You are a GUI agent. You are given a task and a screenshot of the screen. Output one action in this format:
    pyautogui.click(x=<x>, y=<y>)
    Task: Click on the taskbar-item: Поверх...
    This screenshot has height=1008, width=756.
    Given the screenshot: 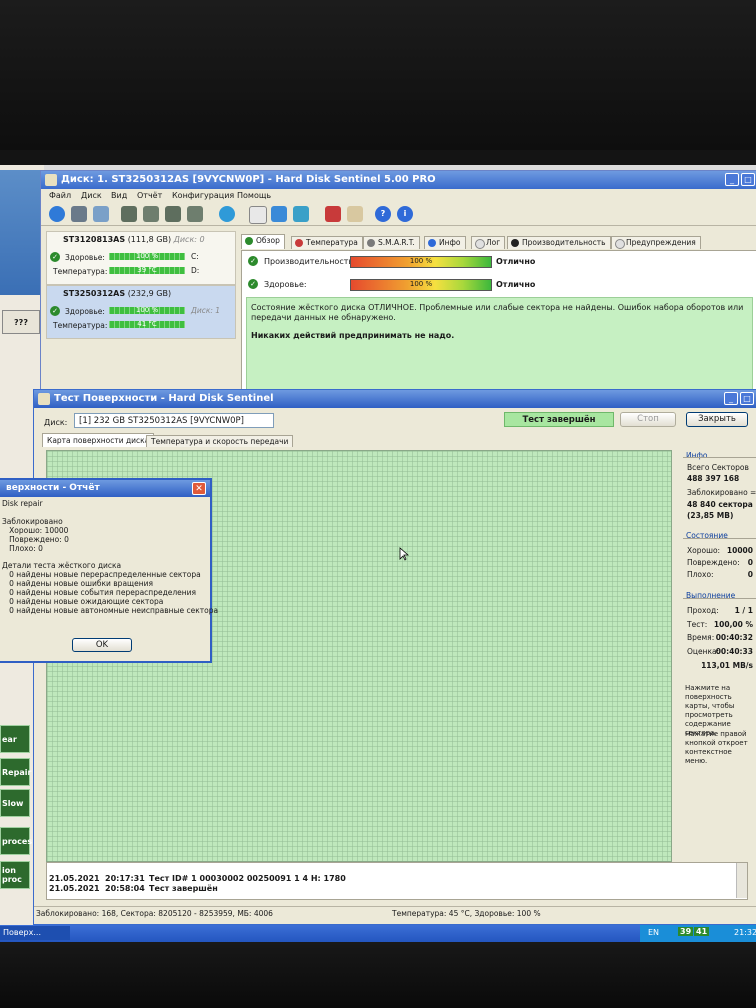 What is the action you would take?
    pyautogui.click(x=35, y=933)
    